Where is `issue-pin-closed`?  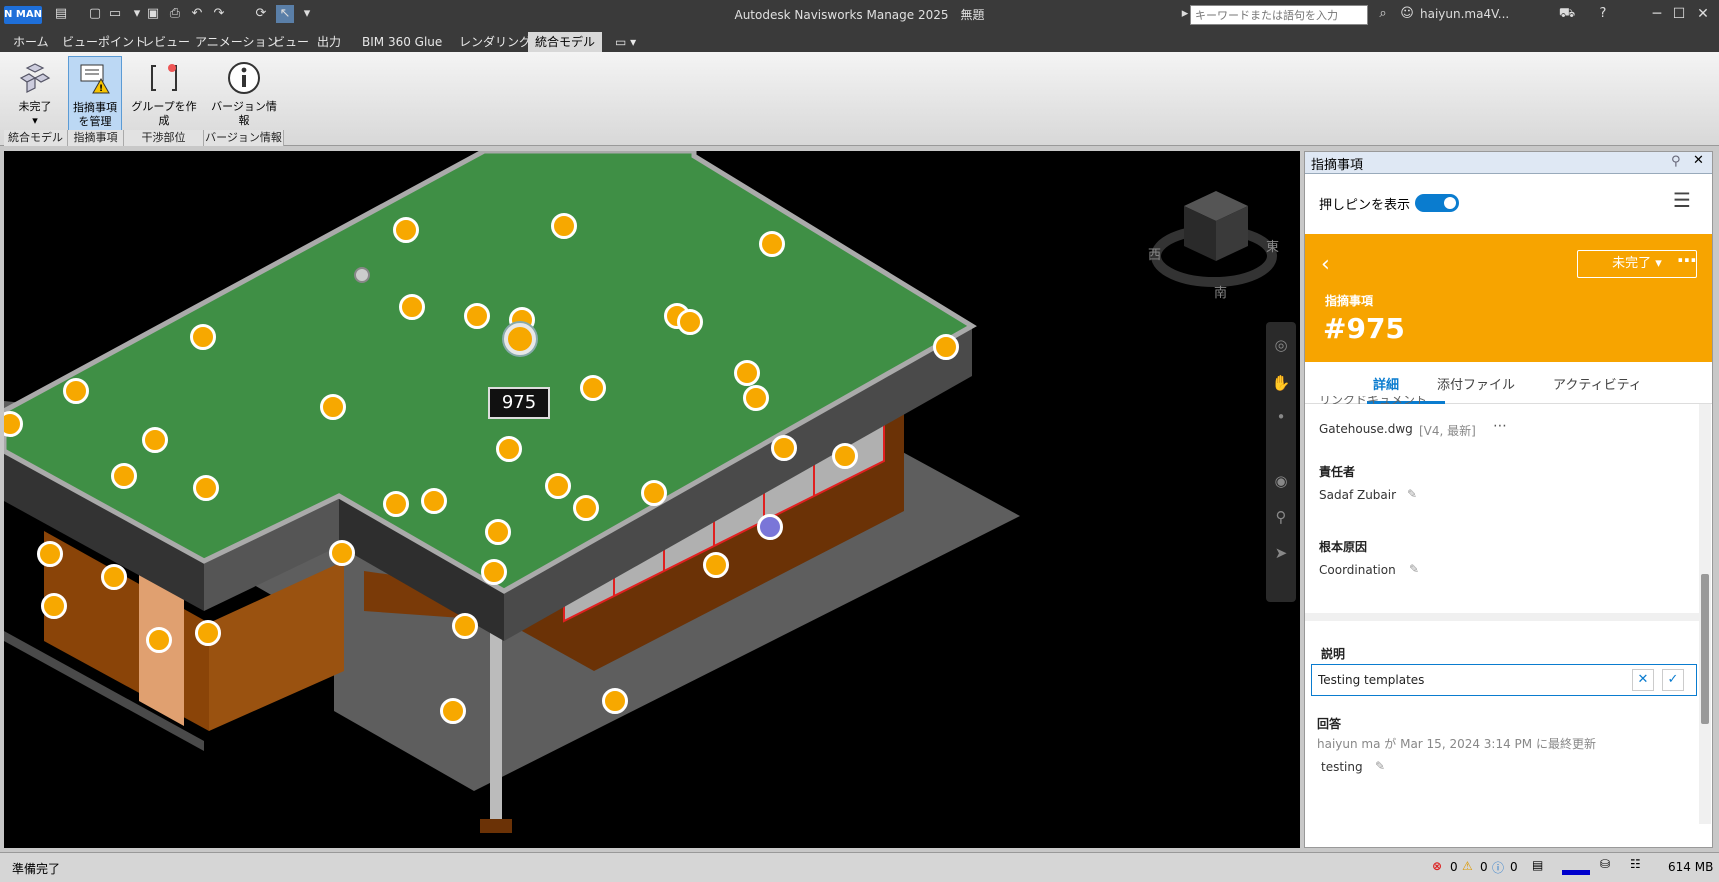 issue-pin-closed is located at coordinates (770, 527).